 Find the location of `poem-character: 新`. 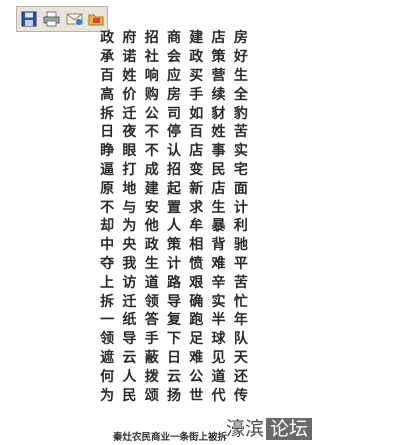

poem-character: 新 is located at coordinates (196, 188).